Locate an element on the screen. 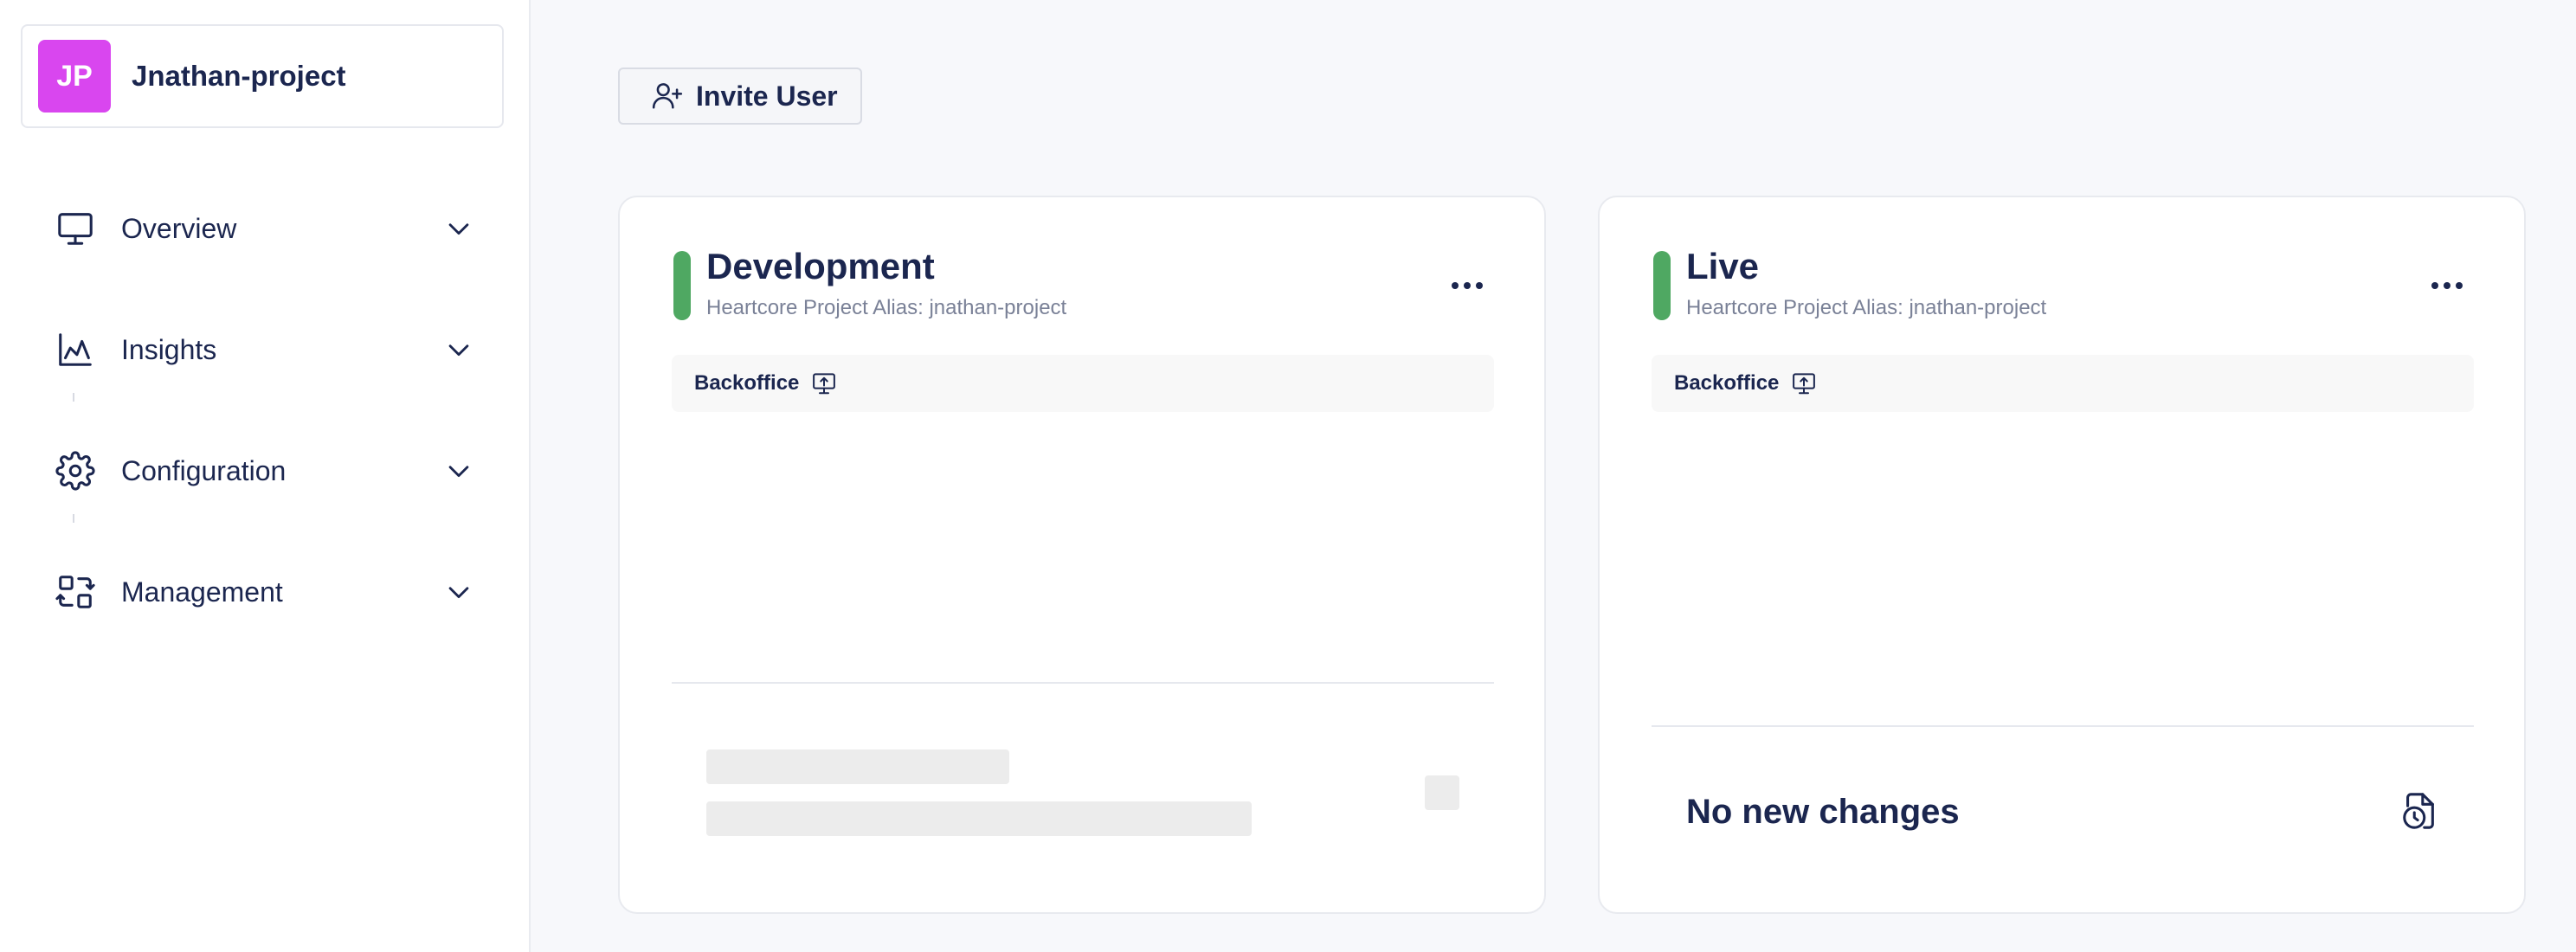 This screenshot has height=952, width=2576. gear-icon is located at coordinates (75, 470).